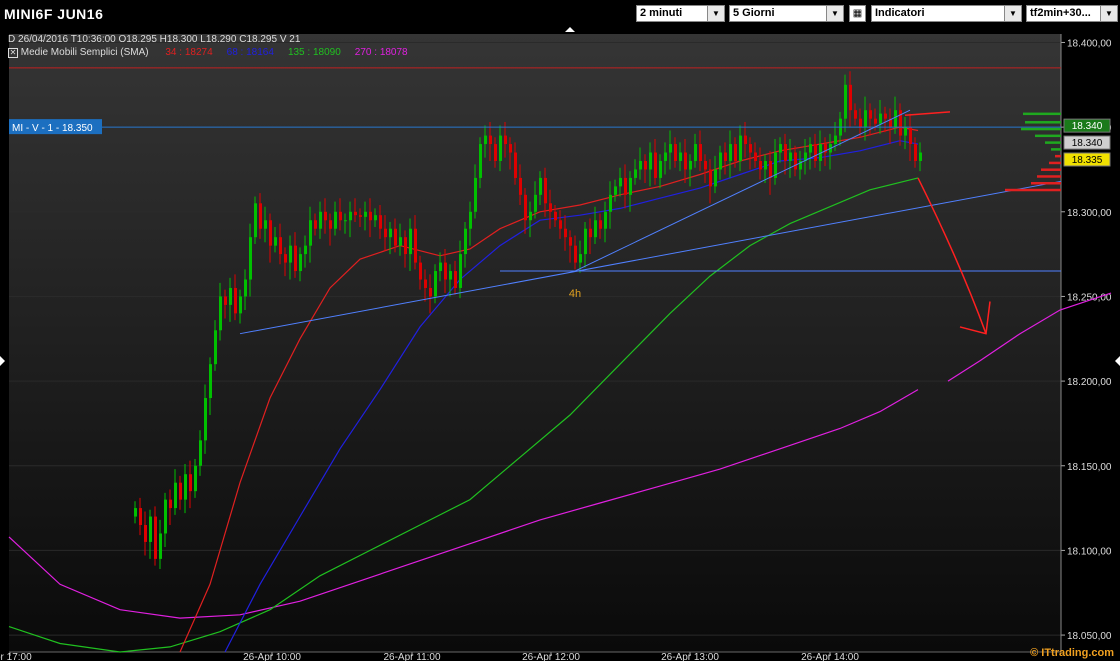  I want to click on date-value: 26/04/2016, so click(43, 39).